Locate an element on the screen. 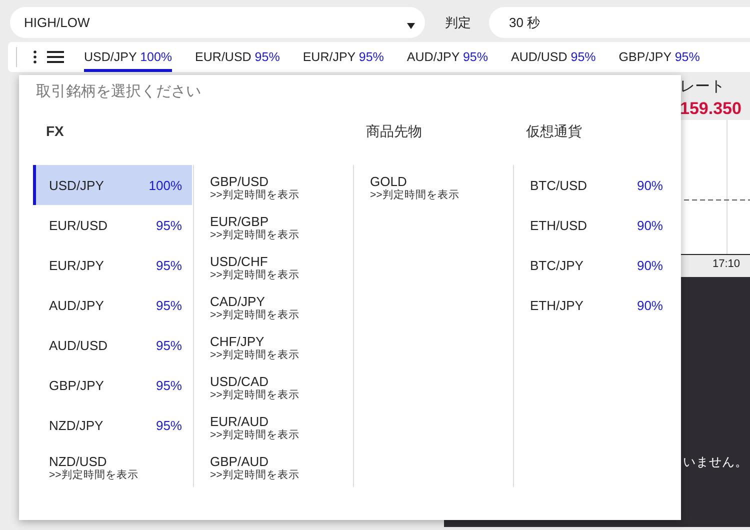 This screenshot has height=530, width=750. payout-rate: 100% is located at coordinates (165, 185).